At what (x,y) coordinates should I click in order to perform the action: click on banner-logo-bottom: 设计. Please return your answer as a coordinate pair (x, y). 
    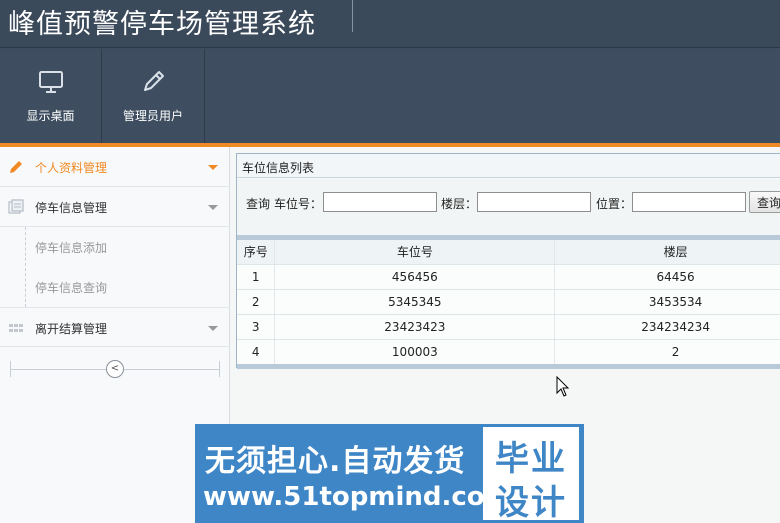
    Looking at the image, I should click on (531, 503).